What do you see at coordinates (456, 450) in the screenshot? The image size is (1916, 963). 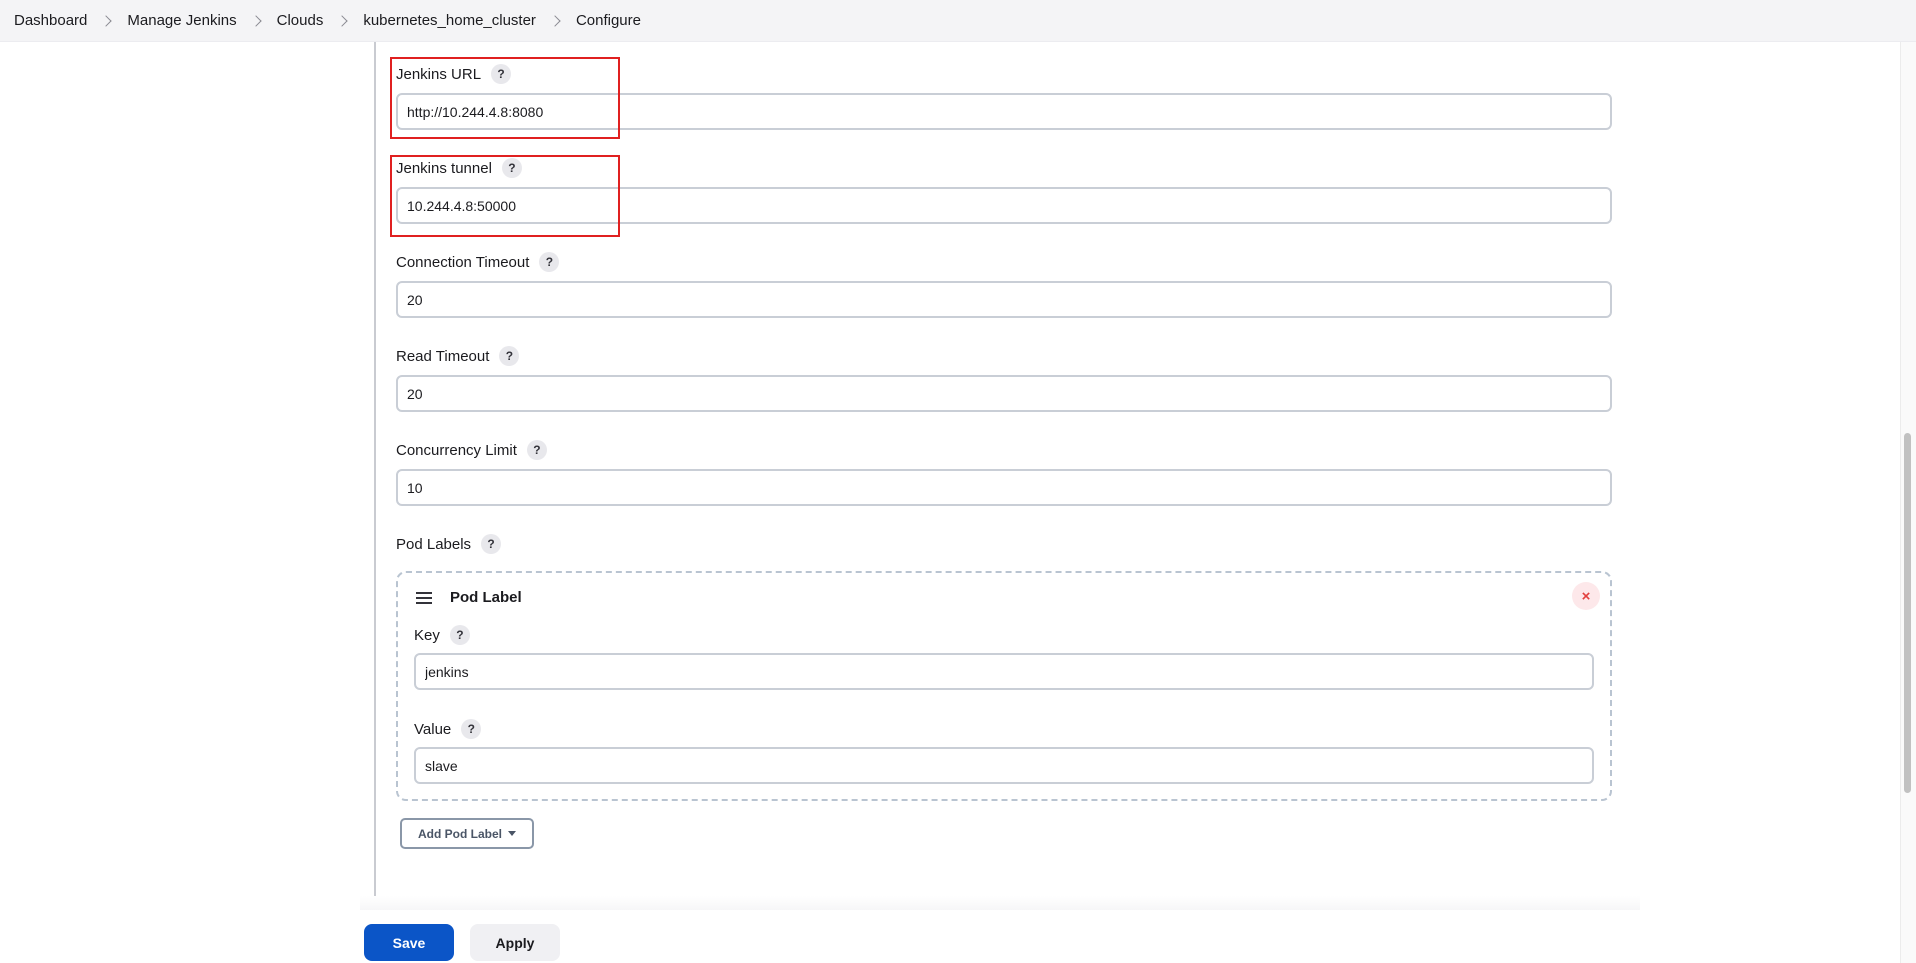 I see `concurrency-limit-label-text: Concurrency Limit` at bounding box center [456, 450].